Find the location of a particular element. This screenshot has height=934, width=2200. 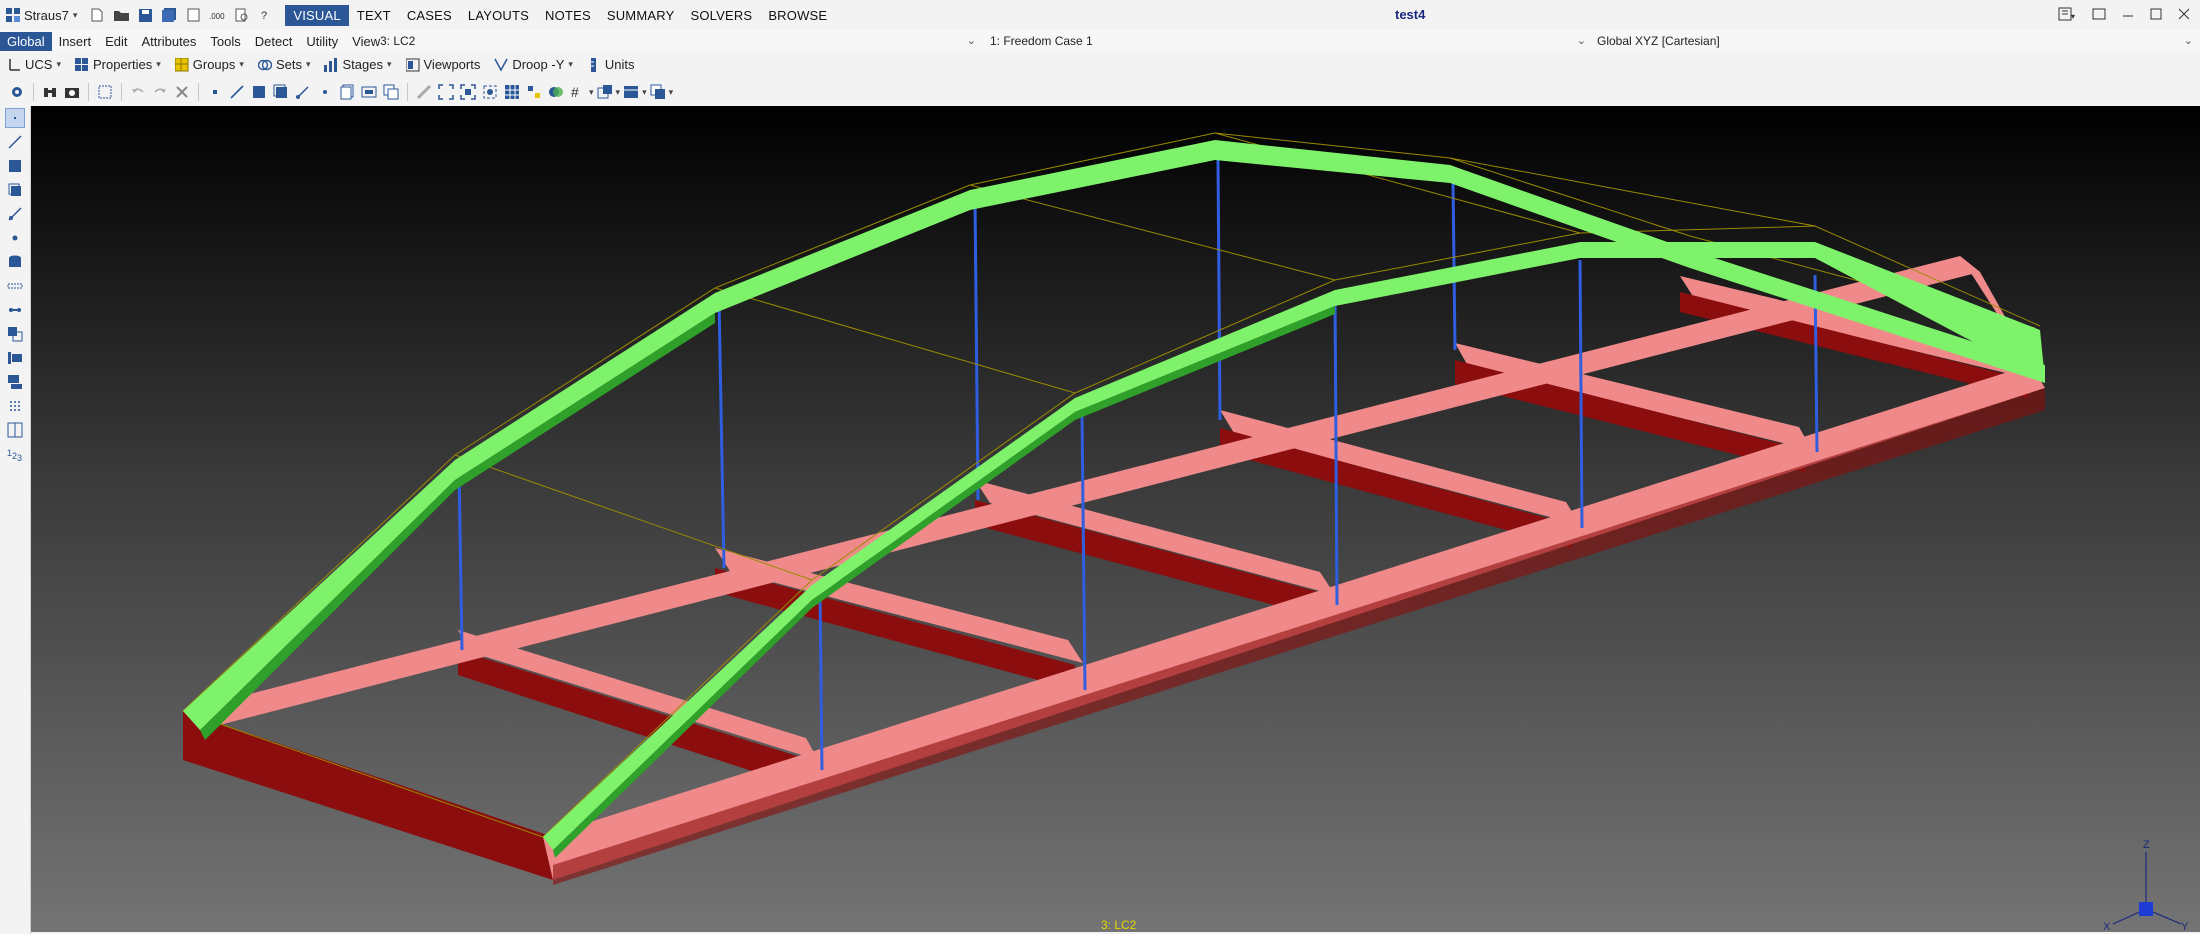

coordinate-system-select: Global XYZ [Cartesian] ⌄ is located at coordinates (1897, 41).